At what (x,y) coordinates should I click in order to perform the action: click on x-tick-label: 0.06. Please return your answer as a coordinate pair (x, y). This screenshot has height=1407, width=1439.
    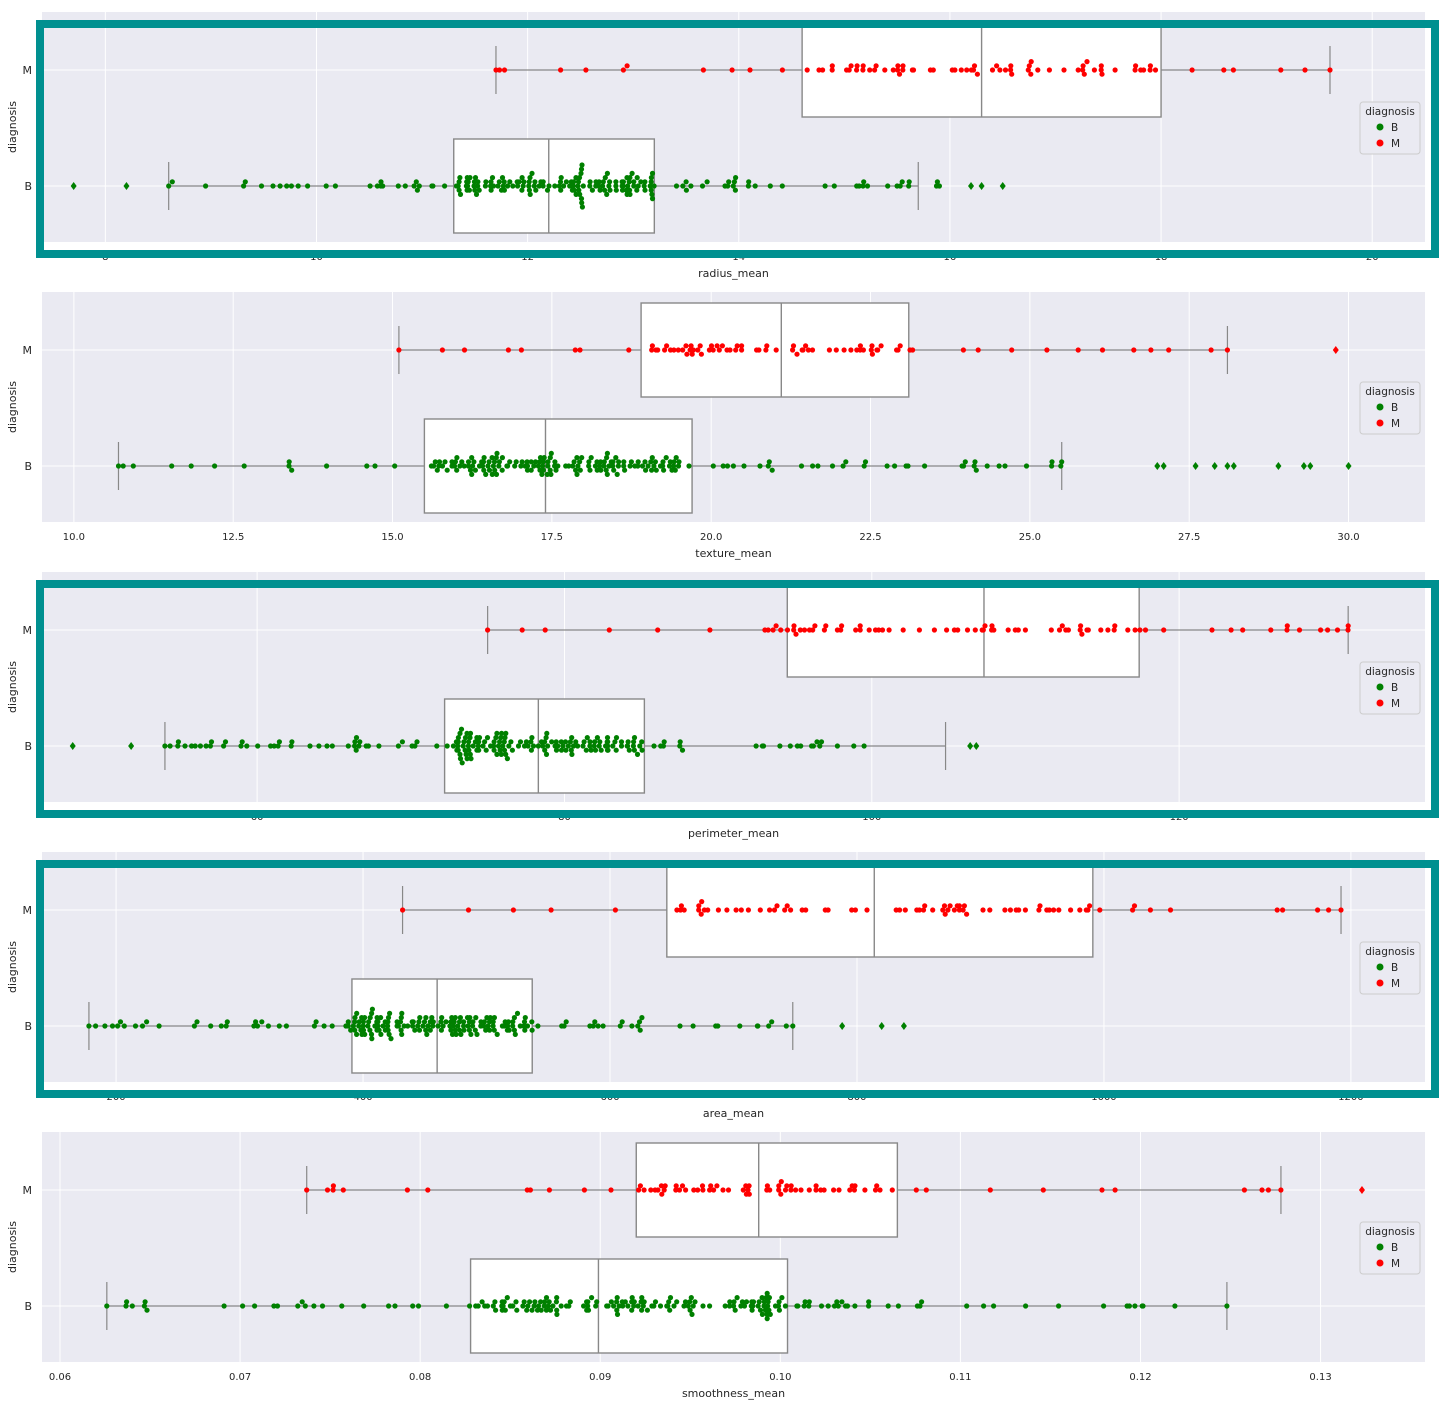
    Looking at the image, I should click on (60, 1377).